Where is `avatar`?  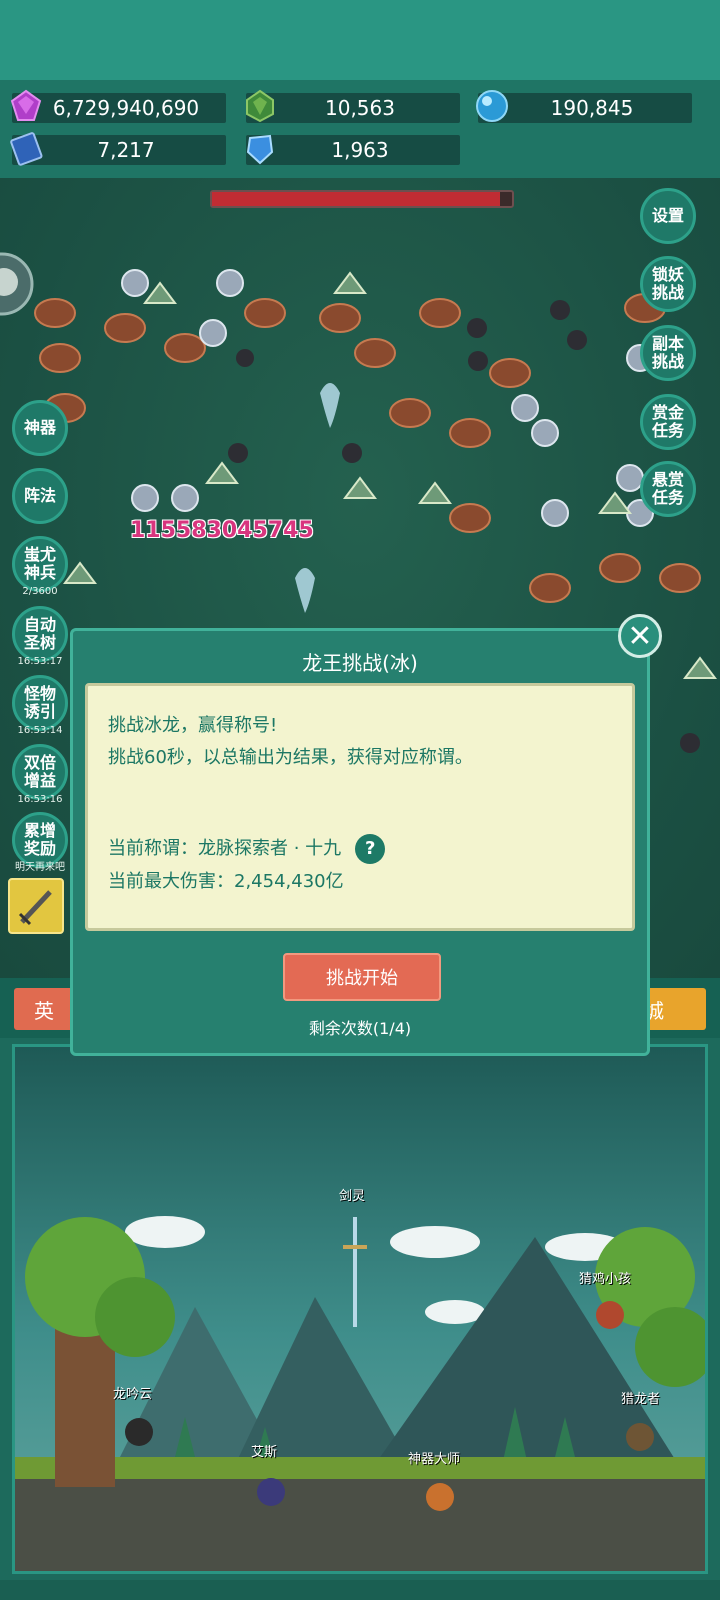 avatar is located at coordinates (17, 285).